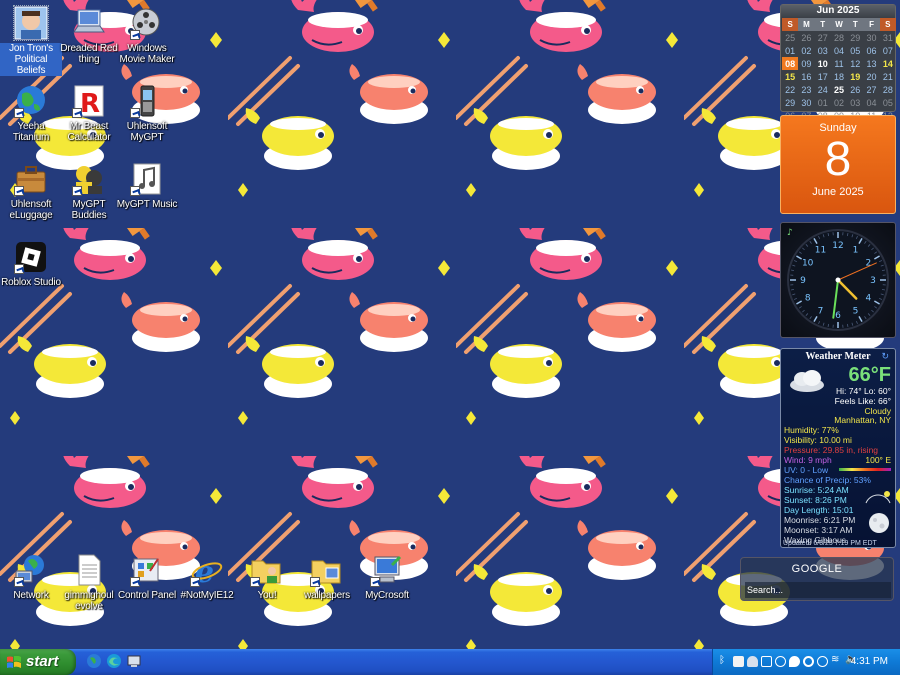 The height and width of the screenshot is (675, 900). I want to click on calendar-day: 07, so click(888, 50).